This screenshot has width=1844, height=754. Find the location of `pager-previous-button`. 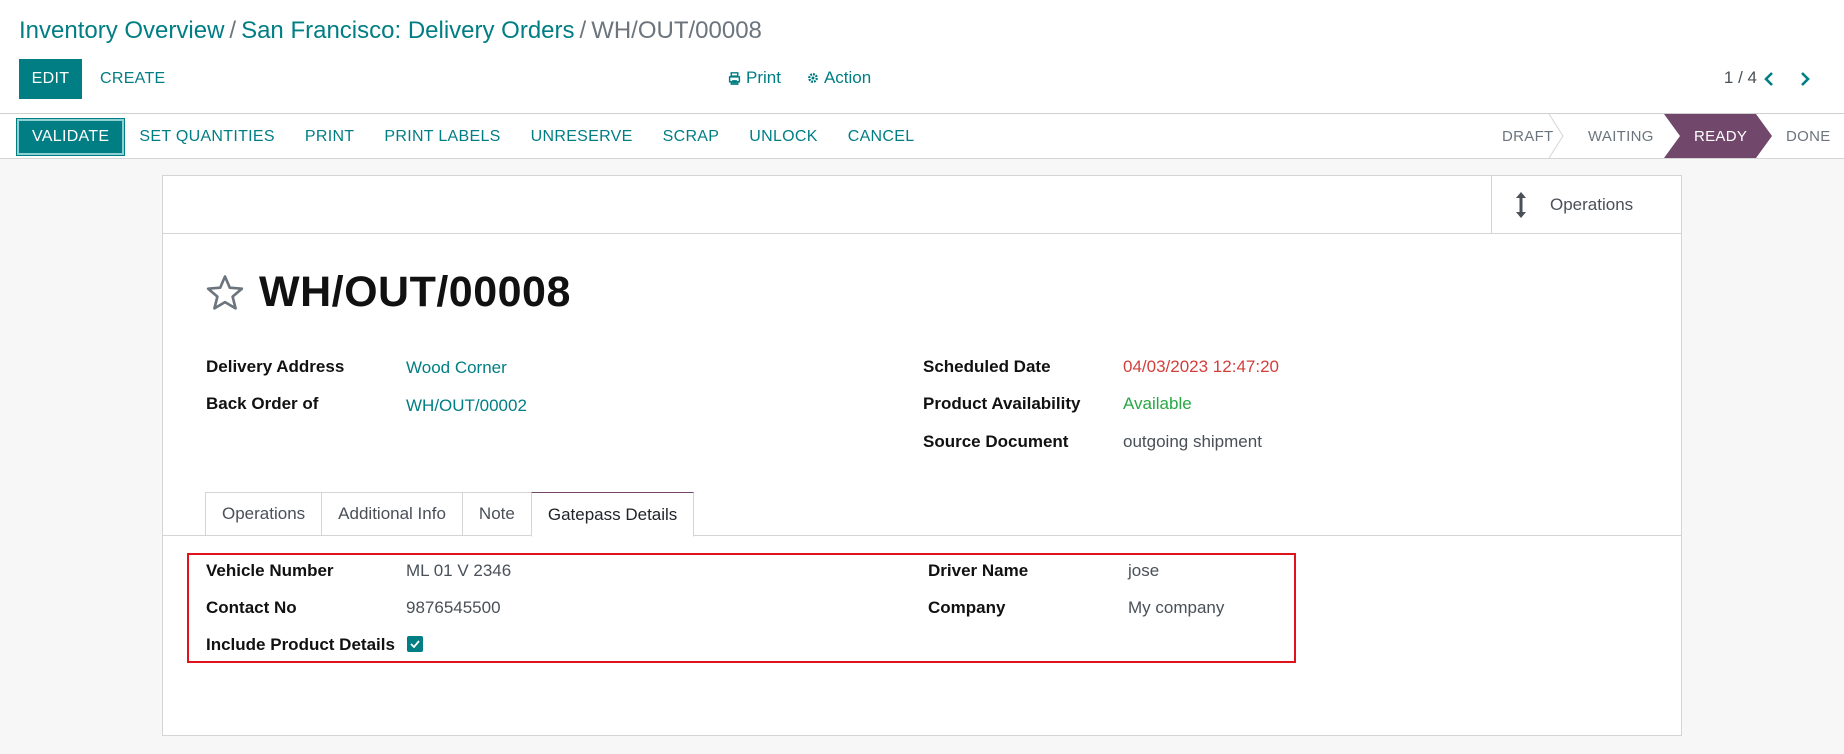

pager-previous-button is located at coordinates (1769, 79).